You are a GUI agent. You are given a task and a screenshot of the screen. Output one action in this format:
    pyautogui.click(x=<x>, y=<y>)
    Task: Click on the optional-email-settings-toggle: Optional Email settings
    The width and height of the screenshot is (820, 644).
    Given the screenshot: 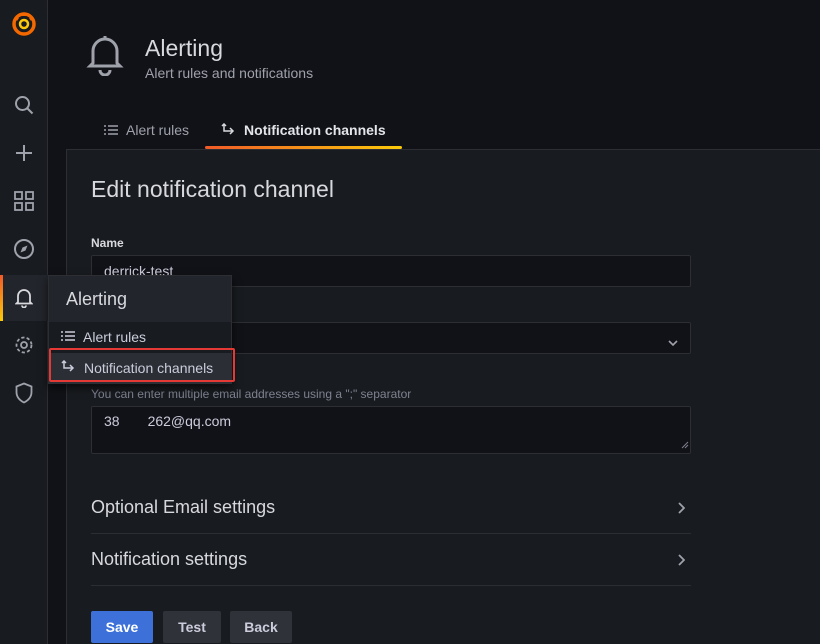 What is the action you would take?
    pyautogui.click(x=391, y=508)
    